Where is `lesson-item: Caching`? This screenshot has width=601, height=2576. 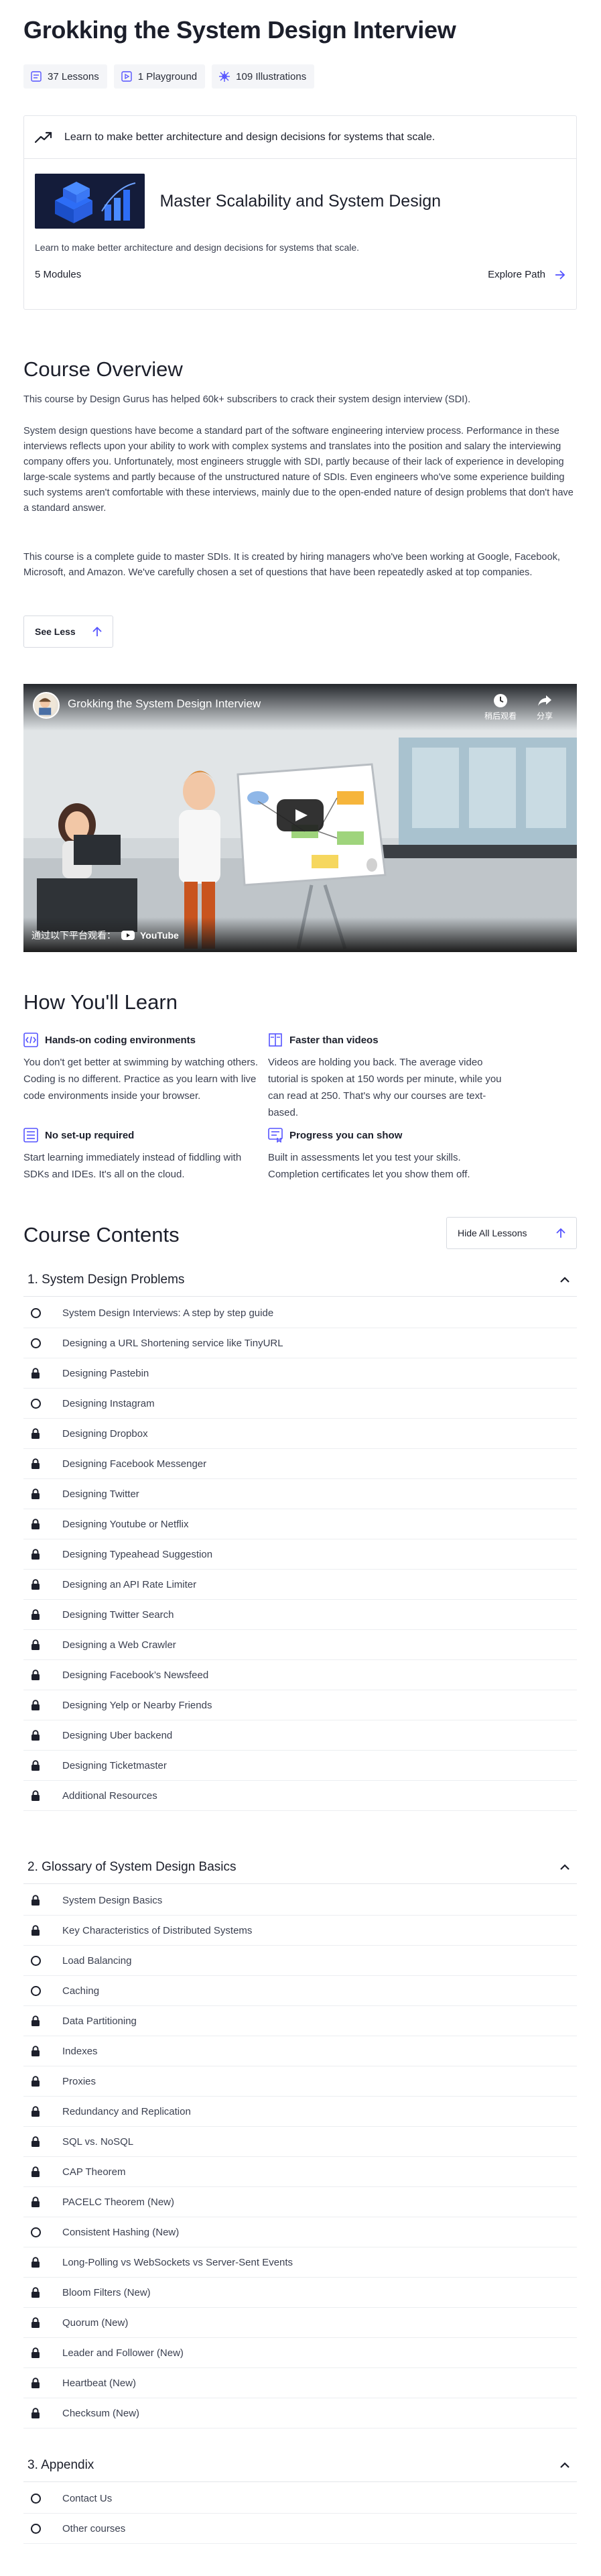
lesson-item: Caching is located at coordinates (300, 1991).